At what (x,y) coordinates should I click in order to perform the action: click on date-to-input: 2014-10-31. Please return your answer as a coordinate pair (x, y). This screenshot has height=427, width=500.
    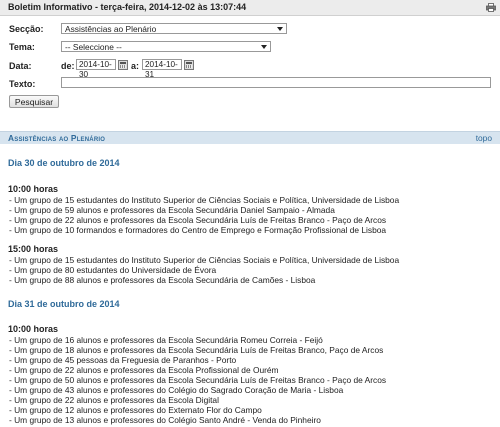
    Looking at the image, I should click on (162, 69).